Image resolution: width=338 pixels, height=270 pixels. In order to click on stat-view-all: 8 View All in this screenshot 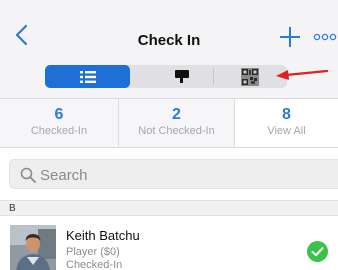, I will do `click(286, 123)`.